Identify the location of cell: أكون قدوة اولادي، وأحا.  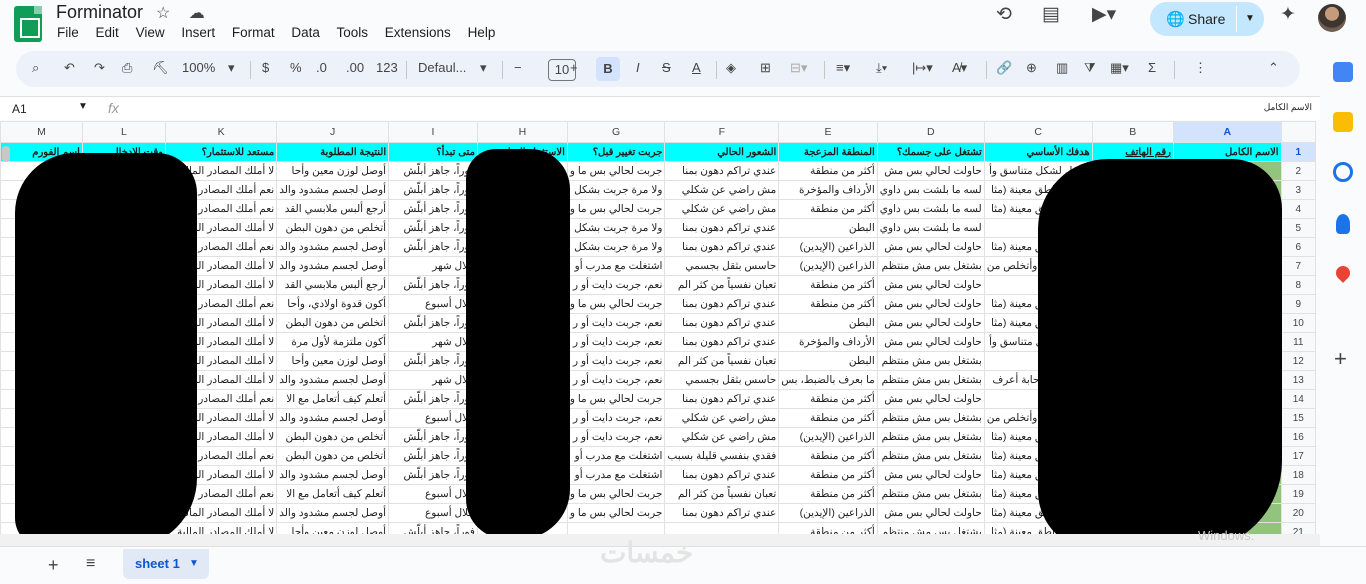
(333, 304).